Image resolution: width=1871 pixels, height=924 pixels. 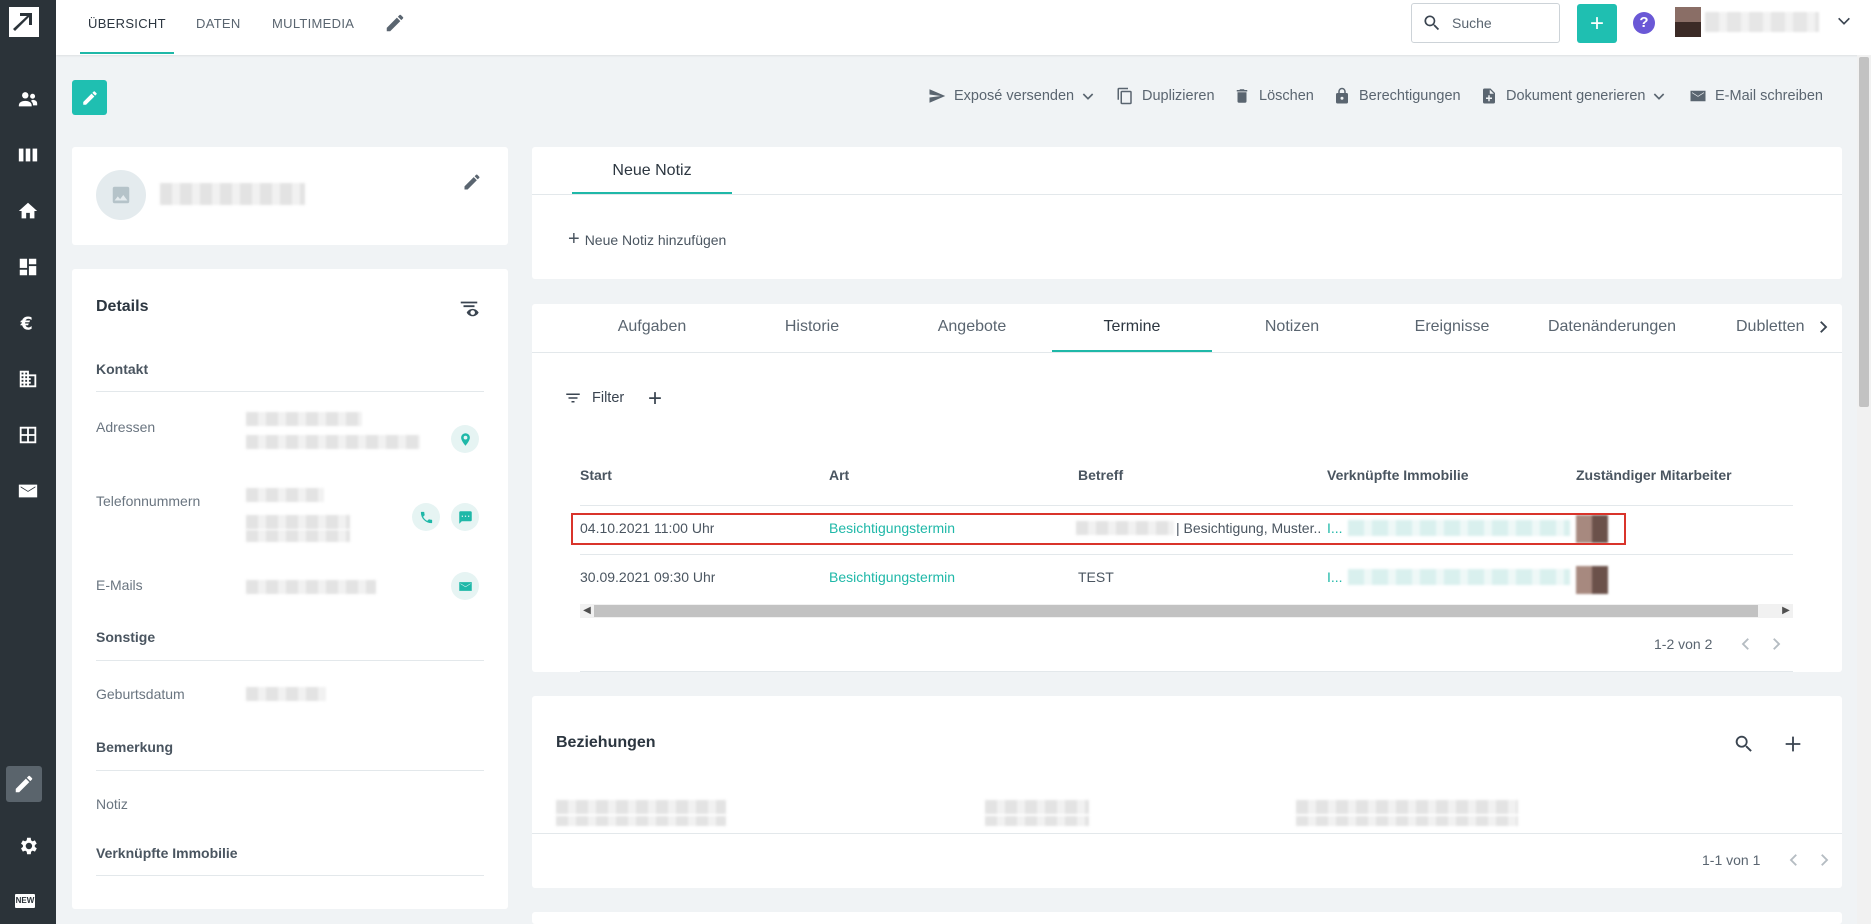 I want to click on building-icon, so click(x=28, y=379).